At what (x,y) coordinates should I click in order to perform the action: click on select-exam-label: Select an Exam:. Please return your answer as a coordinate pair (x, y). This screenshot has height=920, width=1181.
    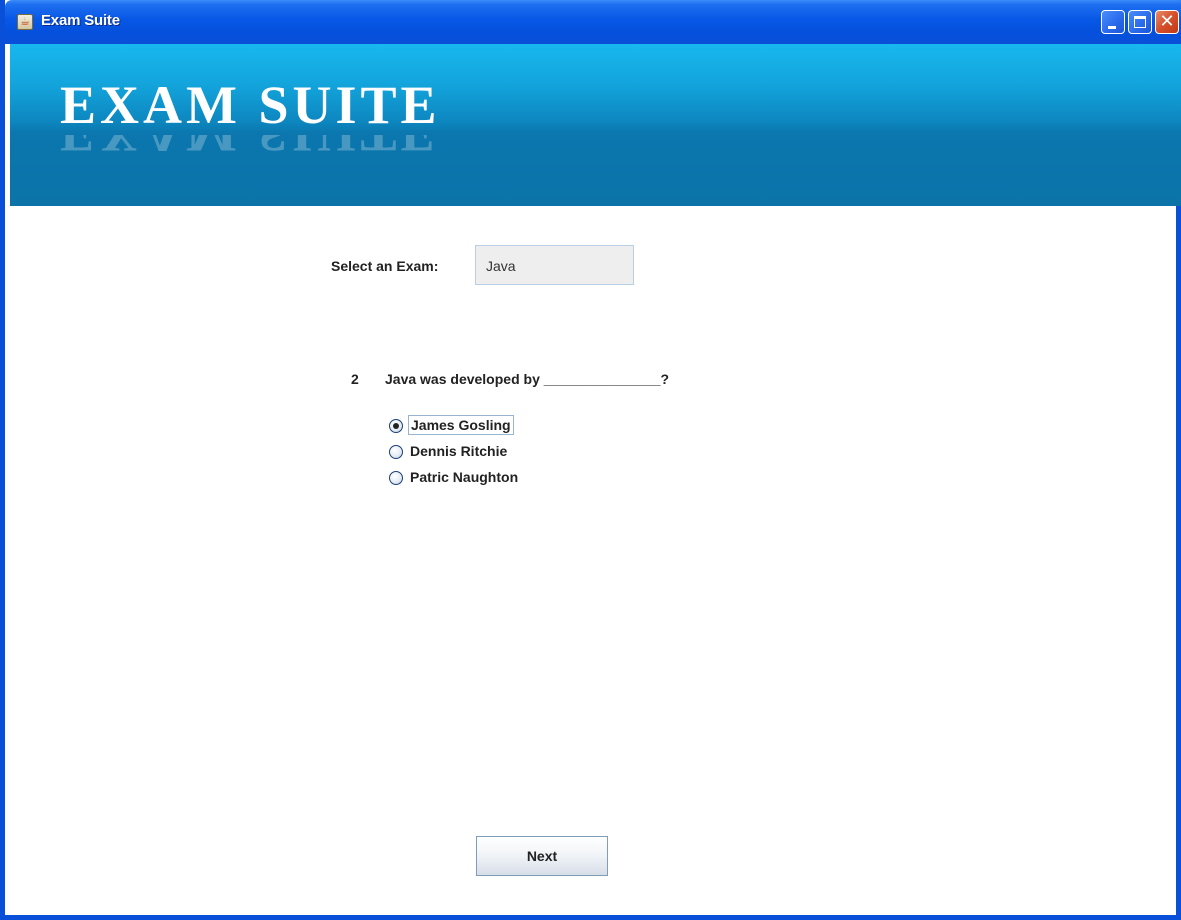
    Looking at the image, I should click on (385, 266).